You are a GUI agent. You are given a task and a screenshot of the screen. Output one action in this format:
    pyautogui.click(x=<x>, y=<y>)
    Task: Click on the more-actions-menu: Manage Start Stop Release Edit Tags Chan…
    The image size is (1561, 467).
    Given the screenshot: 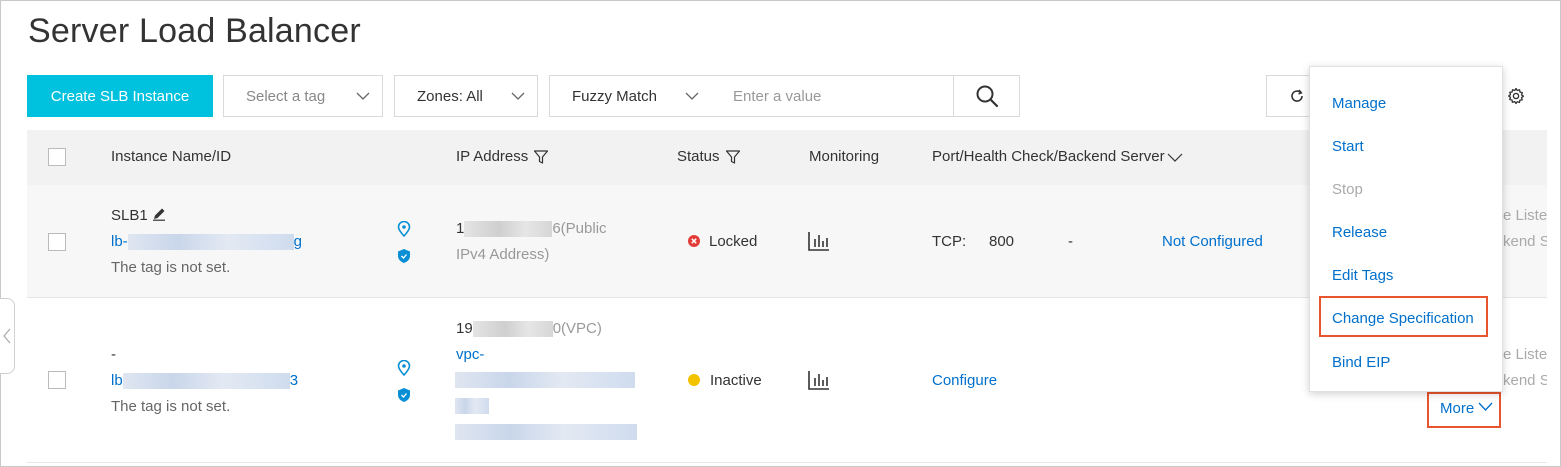 What is the action you would take?
    pyautogui.click(x=1406, y=229)
    